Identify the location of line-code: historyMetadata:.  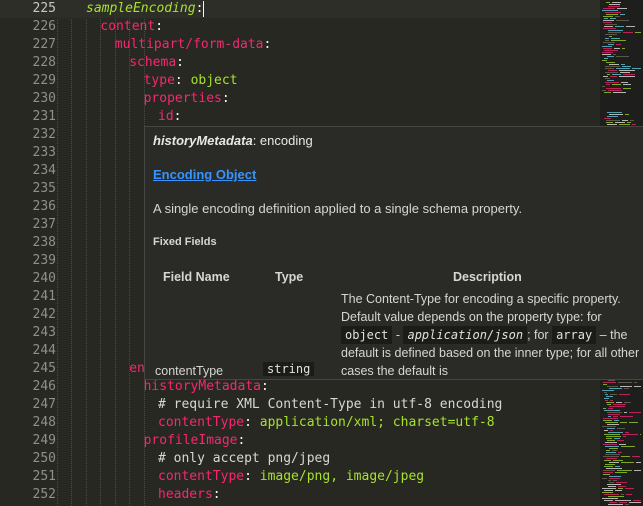
(206, 387).